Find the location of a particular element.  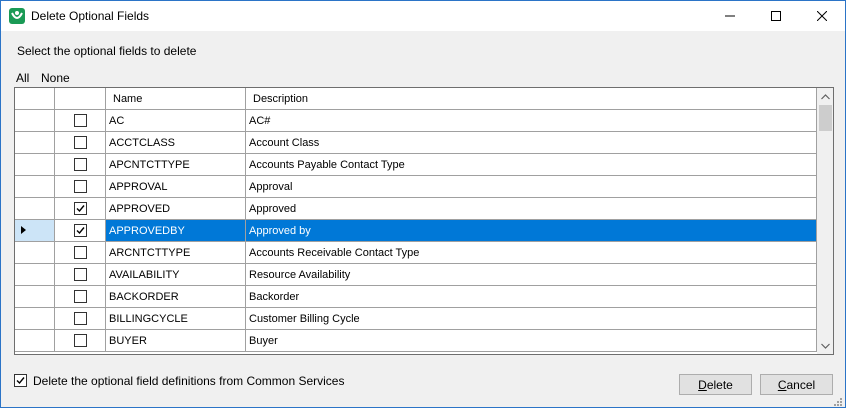

scroll-up-button is located at coordinates (825, 96).